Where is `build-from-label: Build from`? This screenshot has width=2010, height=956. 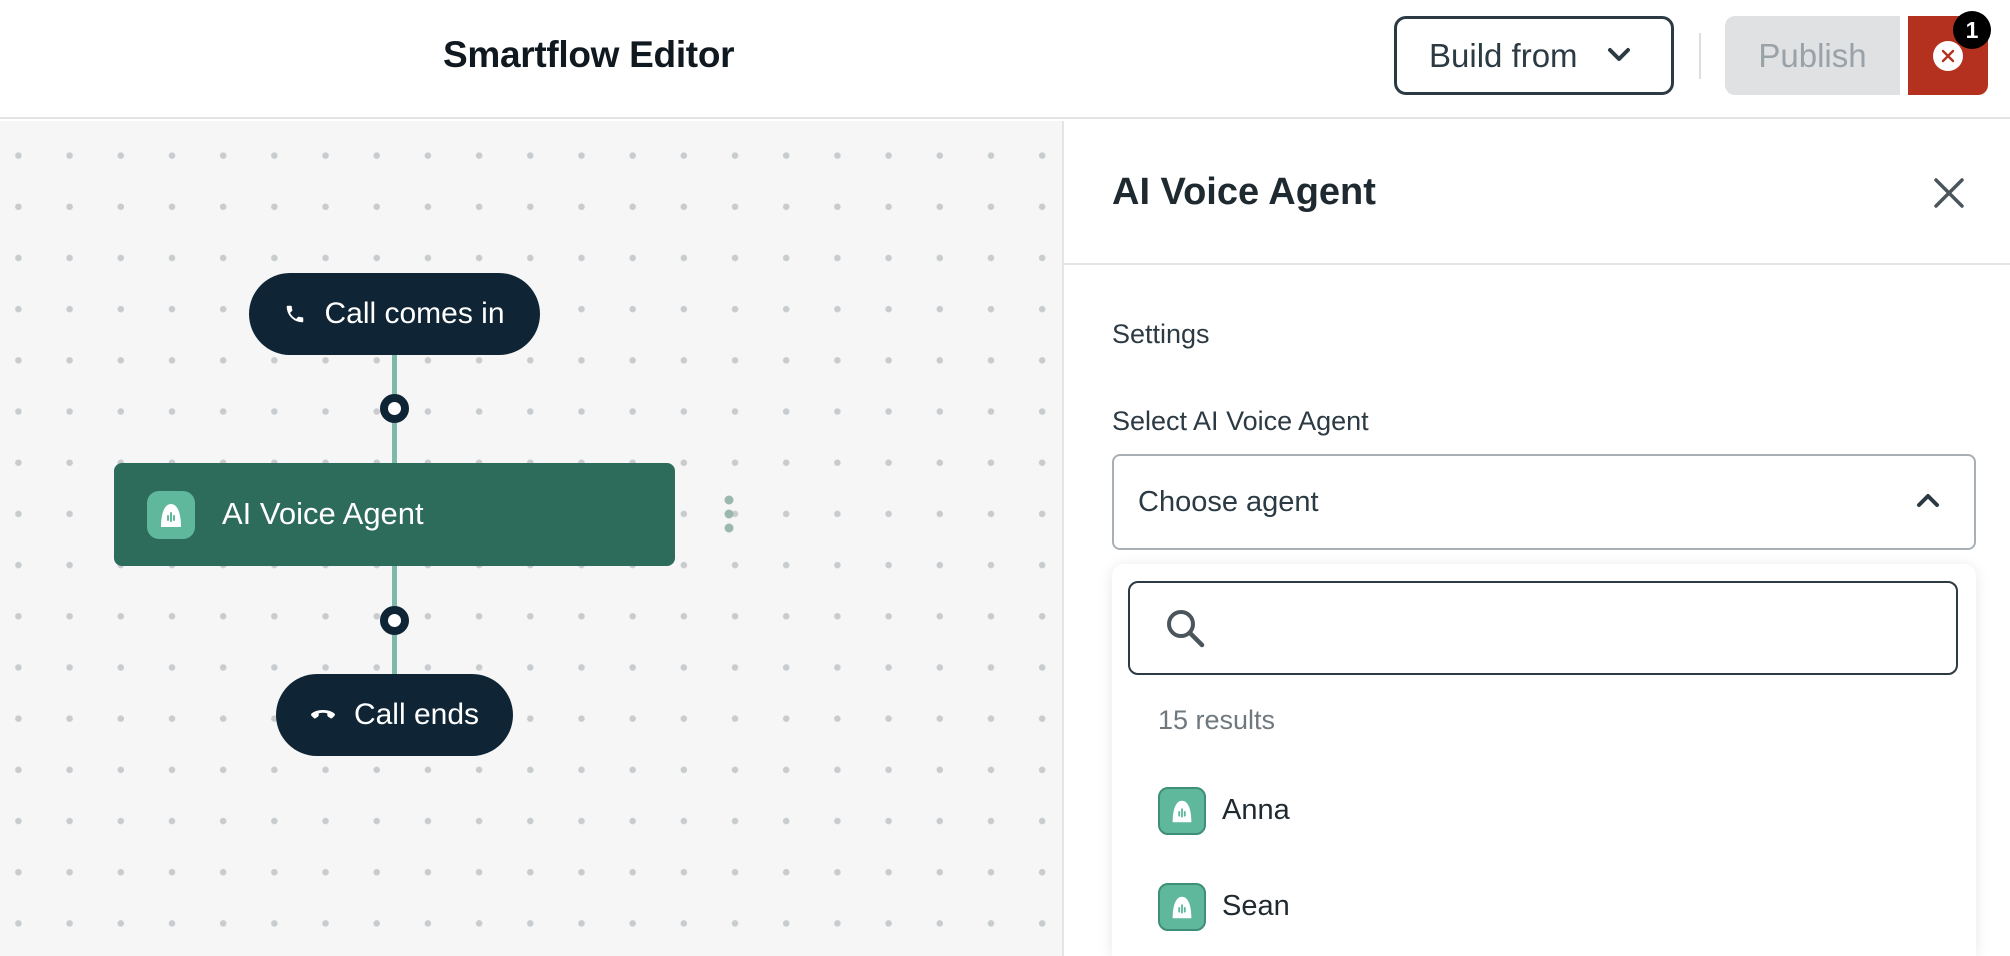
build-from-label: Build from is located at coordinates (1503, 55).